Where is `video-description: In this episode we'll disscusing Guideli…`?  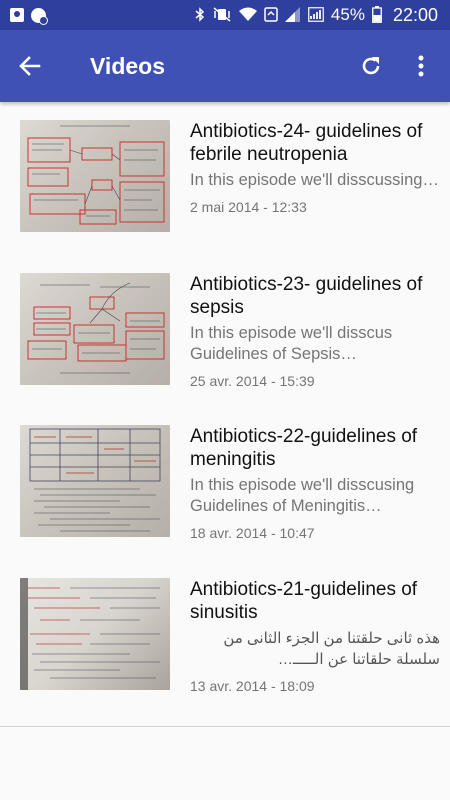
video-description: In this episode we'll disscusing Guideli… is located at coordinates (302, 495).